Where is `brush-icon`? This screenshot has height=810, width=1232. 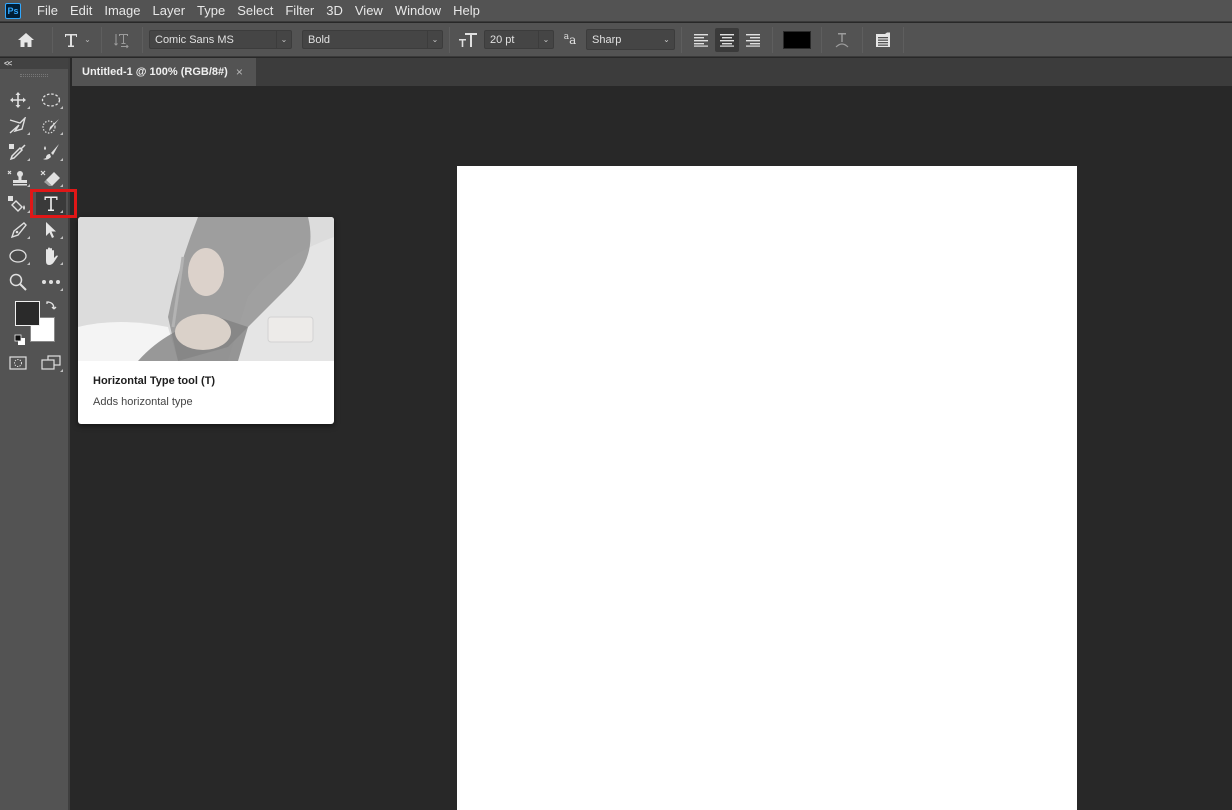 brush-icon is located at coordinates (51, 151).